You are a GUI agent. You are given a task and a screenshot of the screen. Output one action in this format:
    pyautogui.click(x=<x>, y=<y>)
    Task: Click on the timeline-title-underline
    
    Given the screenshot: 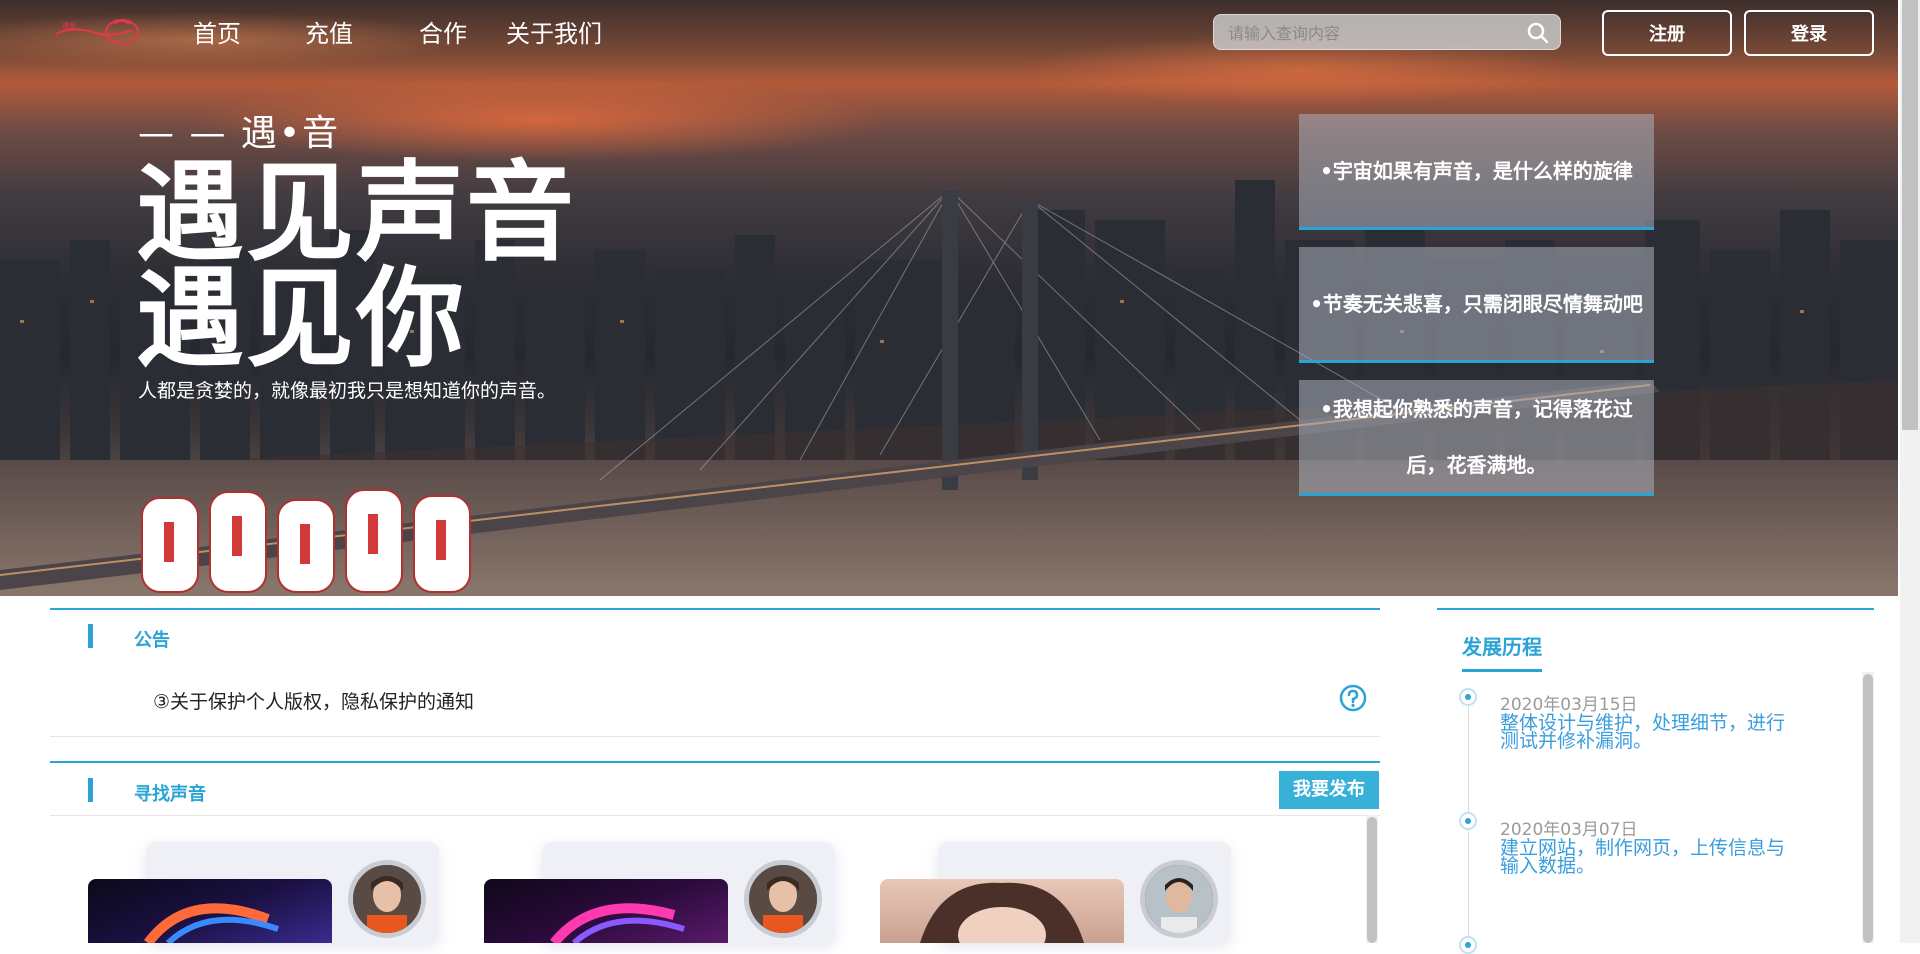 What is the action you would take?
    pyautogui.click(x=1502, y=670)
    